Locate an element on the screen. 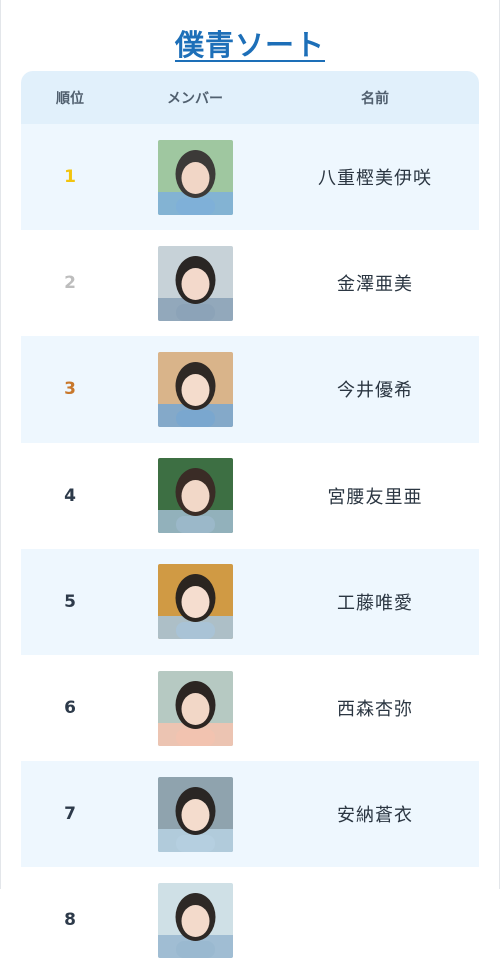 The width and height of the screenshot is (500, 974). member-name: 今井優希 is located at coordinates (375, 391).